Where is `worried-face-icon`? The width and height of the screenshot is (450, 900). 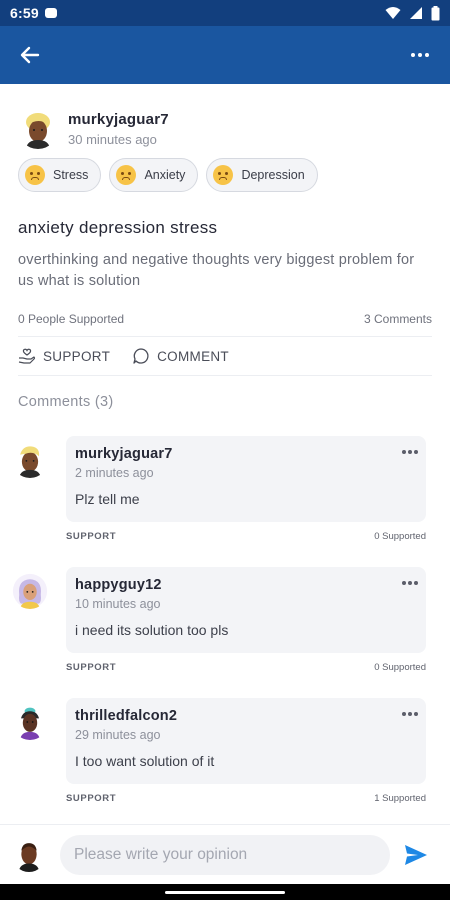
worried-face-icon is located at coordinates (35, 175).